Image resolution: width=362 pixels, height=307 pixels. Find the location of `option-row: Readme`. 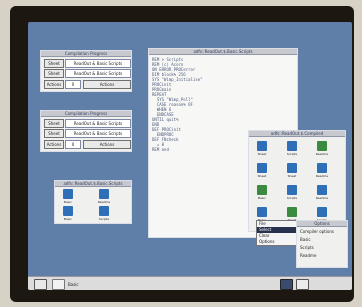

option-row: Readme is located at coordinates (308, 255).